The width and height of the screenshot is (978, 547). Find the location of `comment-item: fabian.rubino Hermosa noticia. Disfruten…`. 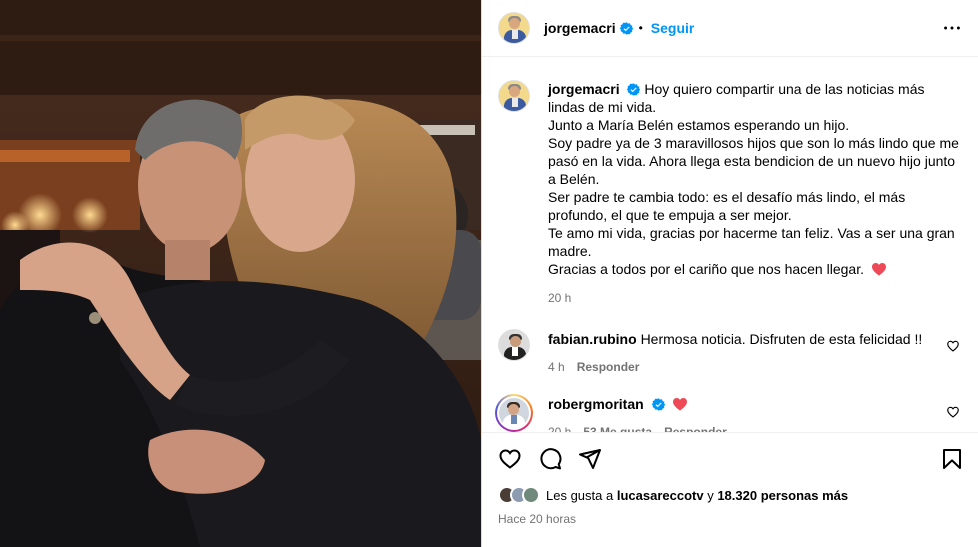

comment-item: fabian.rubino Hermosa noticia. Disfruten… is located at coordinates (730, 352).